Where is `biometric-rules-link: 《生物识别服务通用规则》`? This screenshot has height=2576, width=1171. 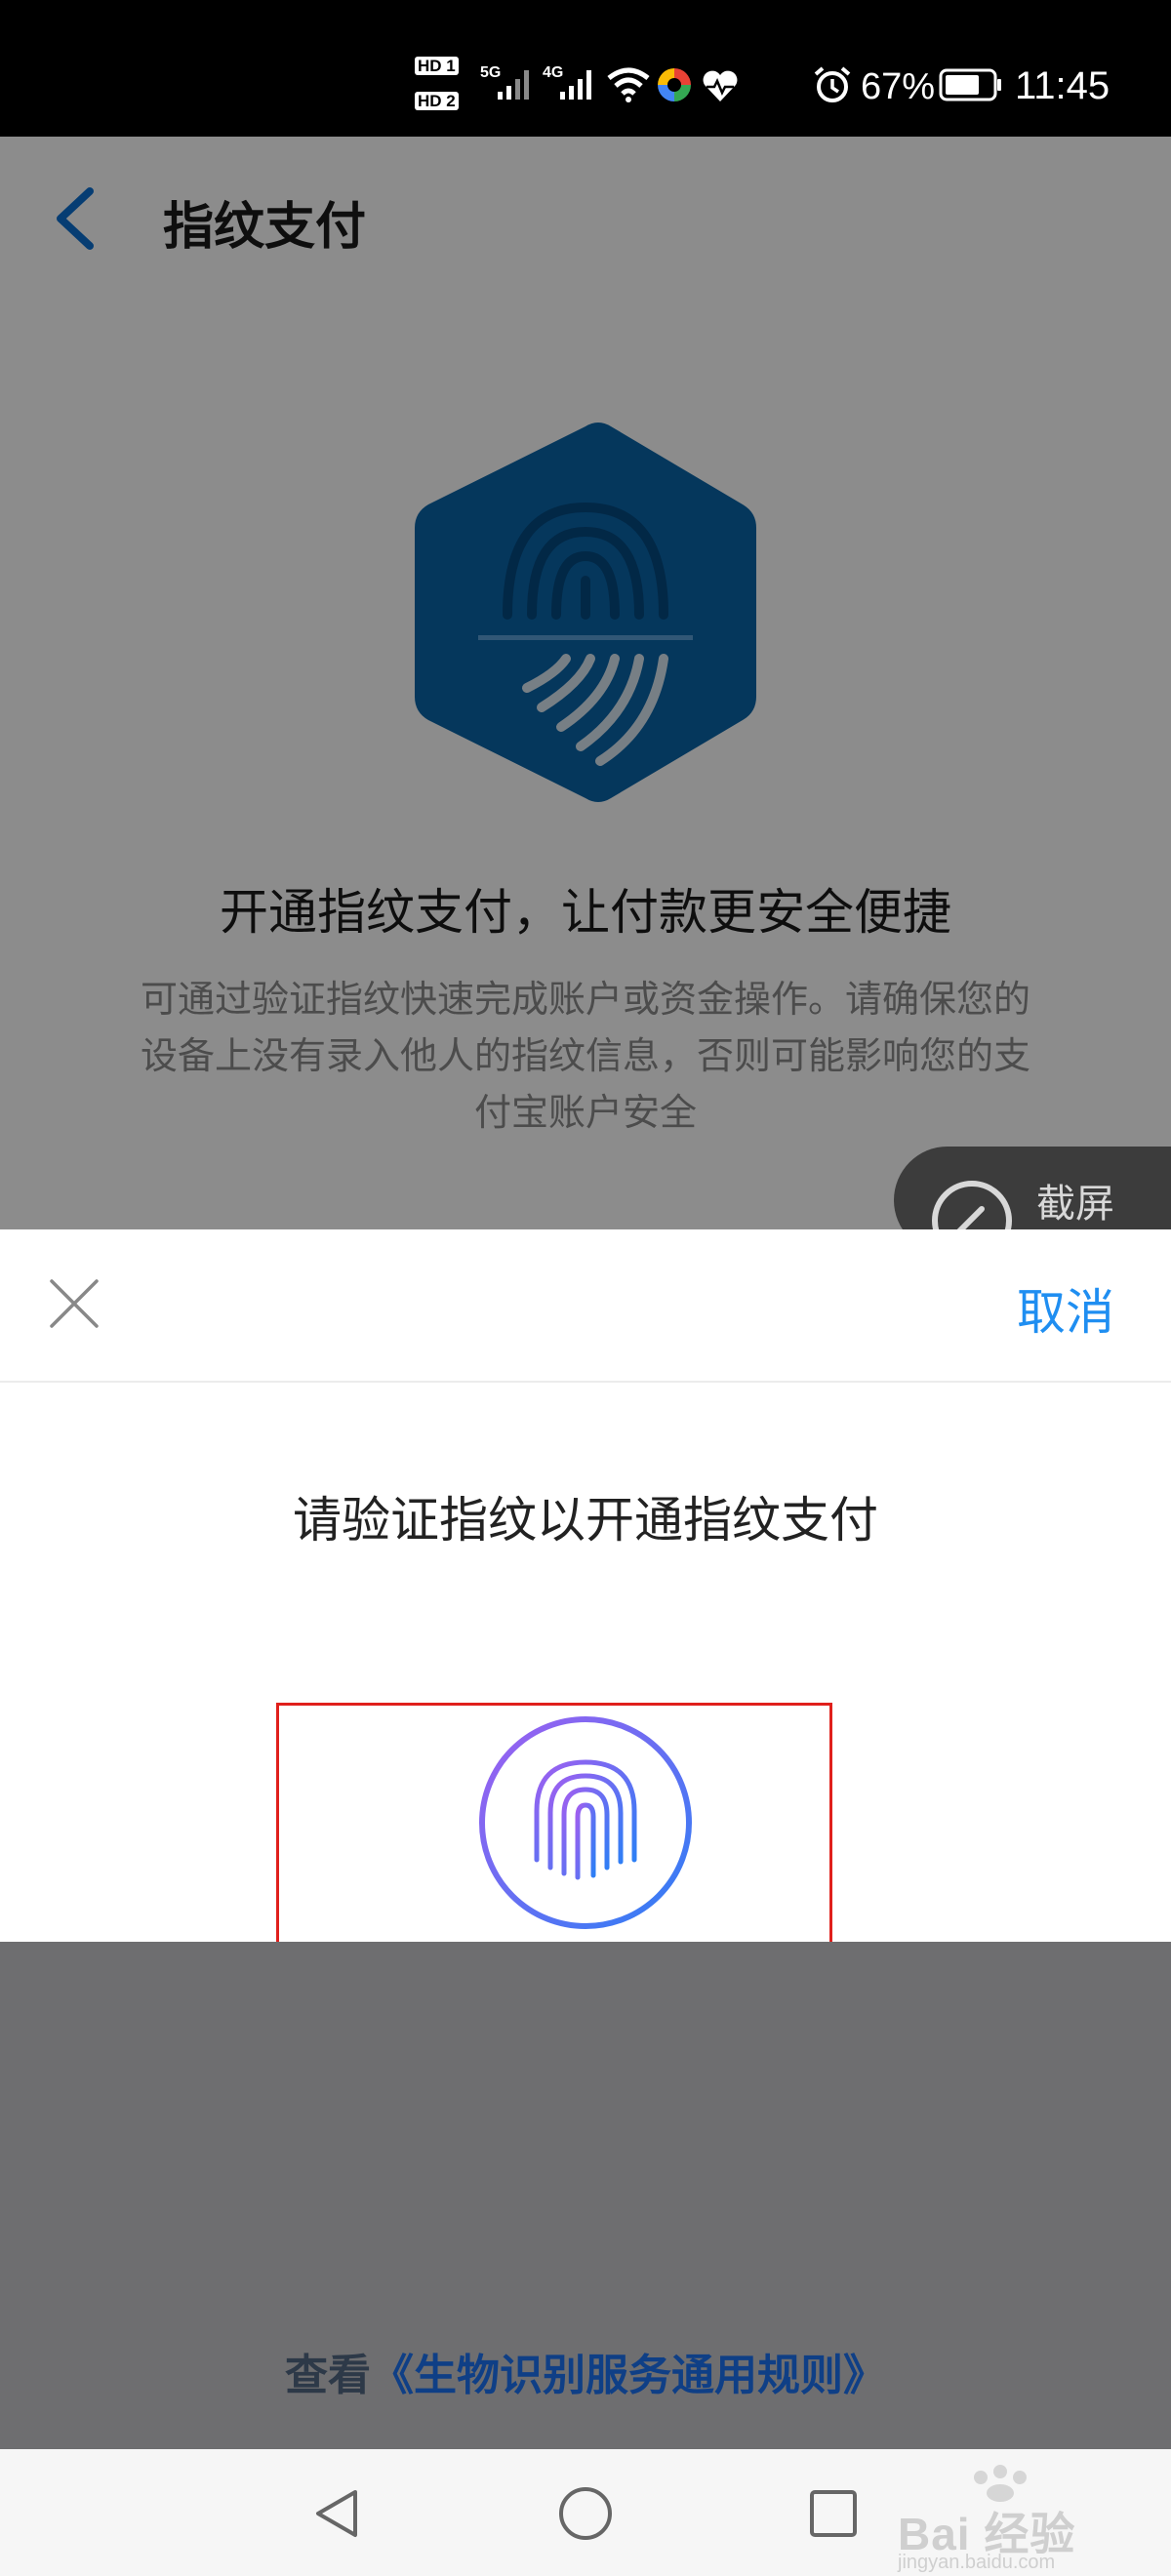
biometric-rules-link: 《生物识别服务通用规则》 is located at coordinates (628, 2375).